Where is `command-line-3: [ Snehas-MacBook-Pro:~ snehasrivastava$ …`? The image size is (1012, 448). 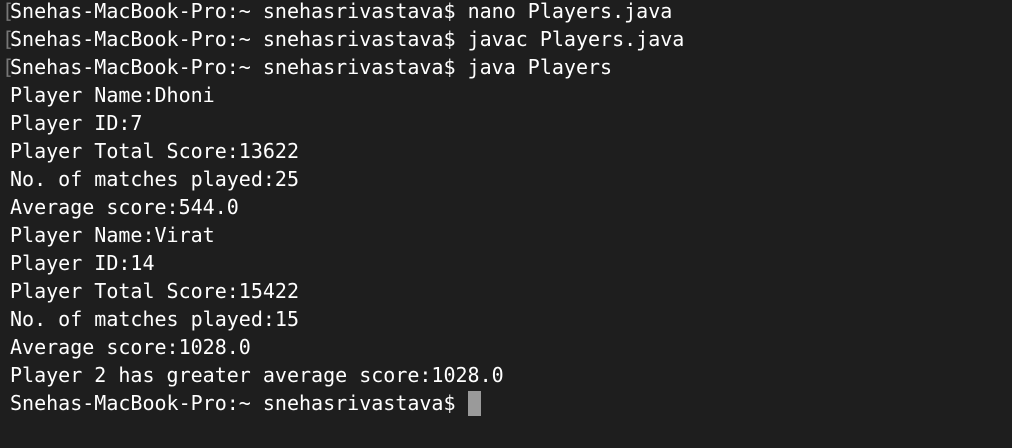
command-line-3: [ Snehas-MacBook-Pro:~ snehasrivastava$ … is located at coordinates (507, 67).